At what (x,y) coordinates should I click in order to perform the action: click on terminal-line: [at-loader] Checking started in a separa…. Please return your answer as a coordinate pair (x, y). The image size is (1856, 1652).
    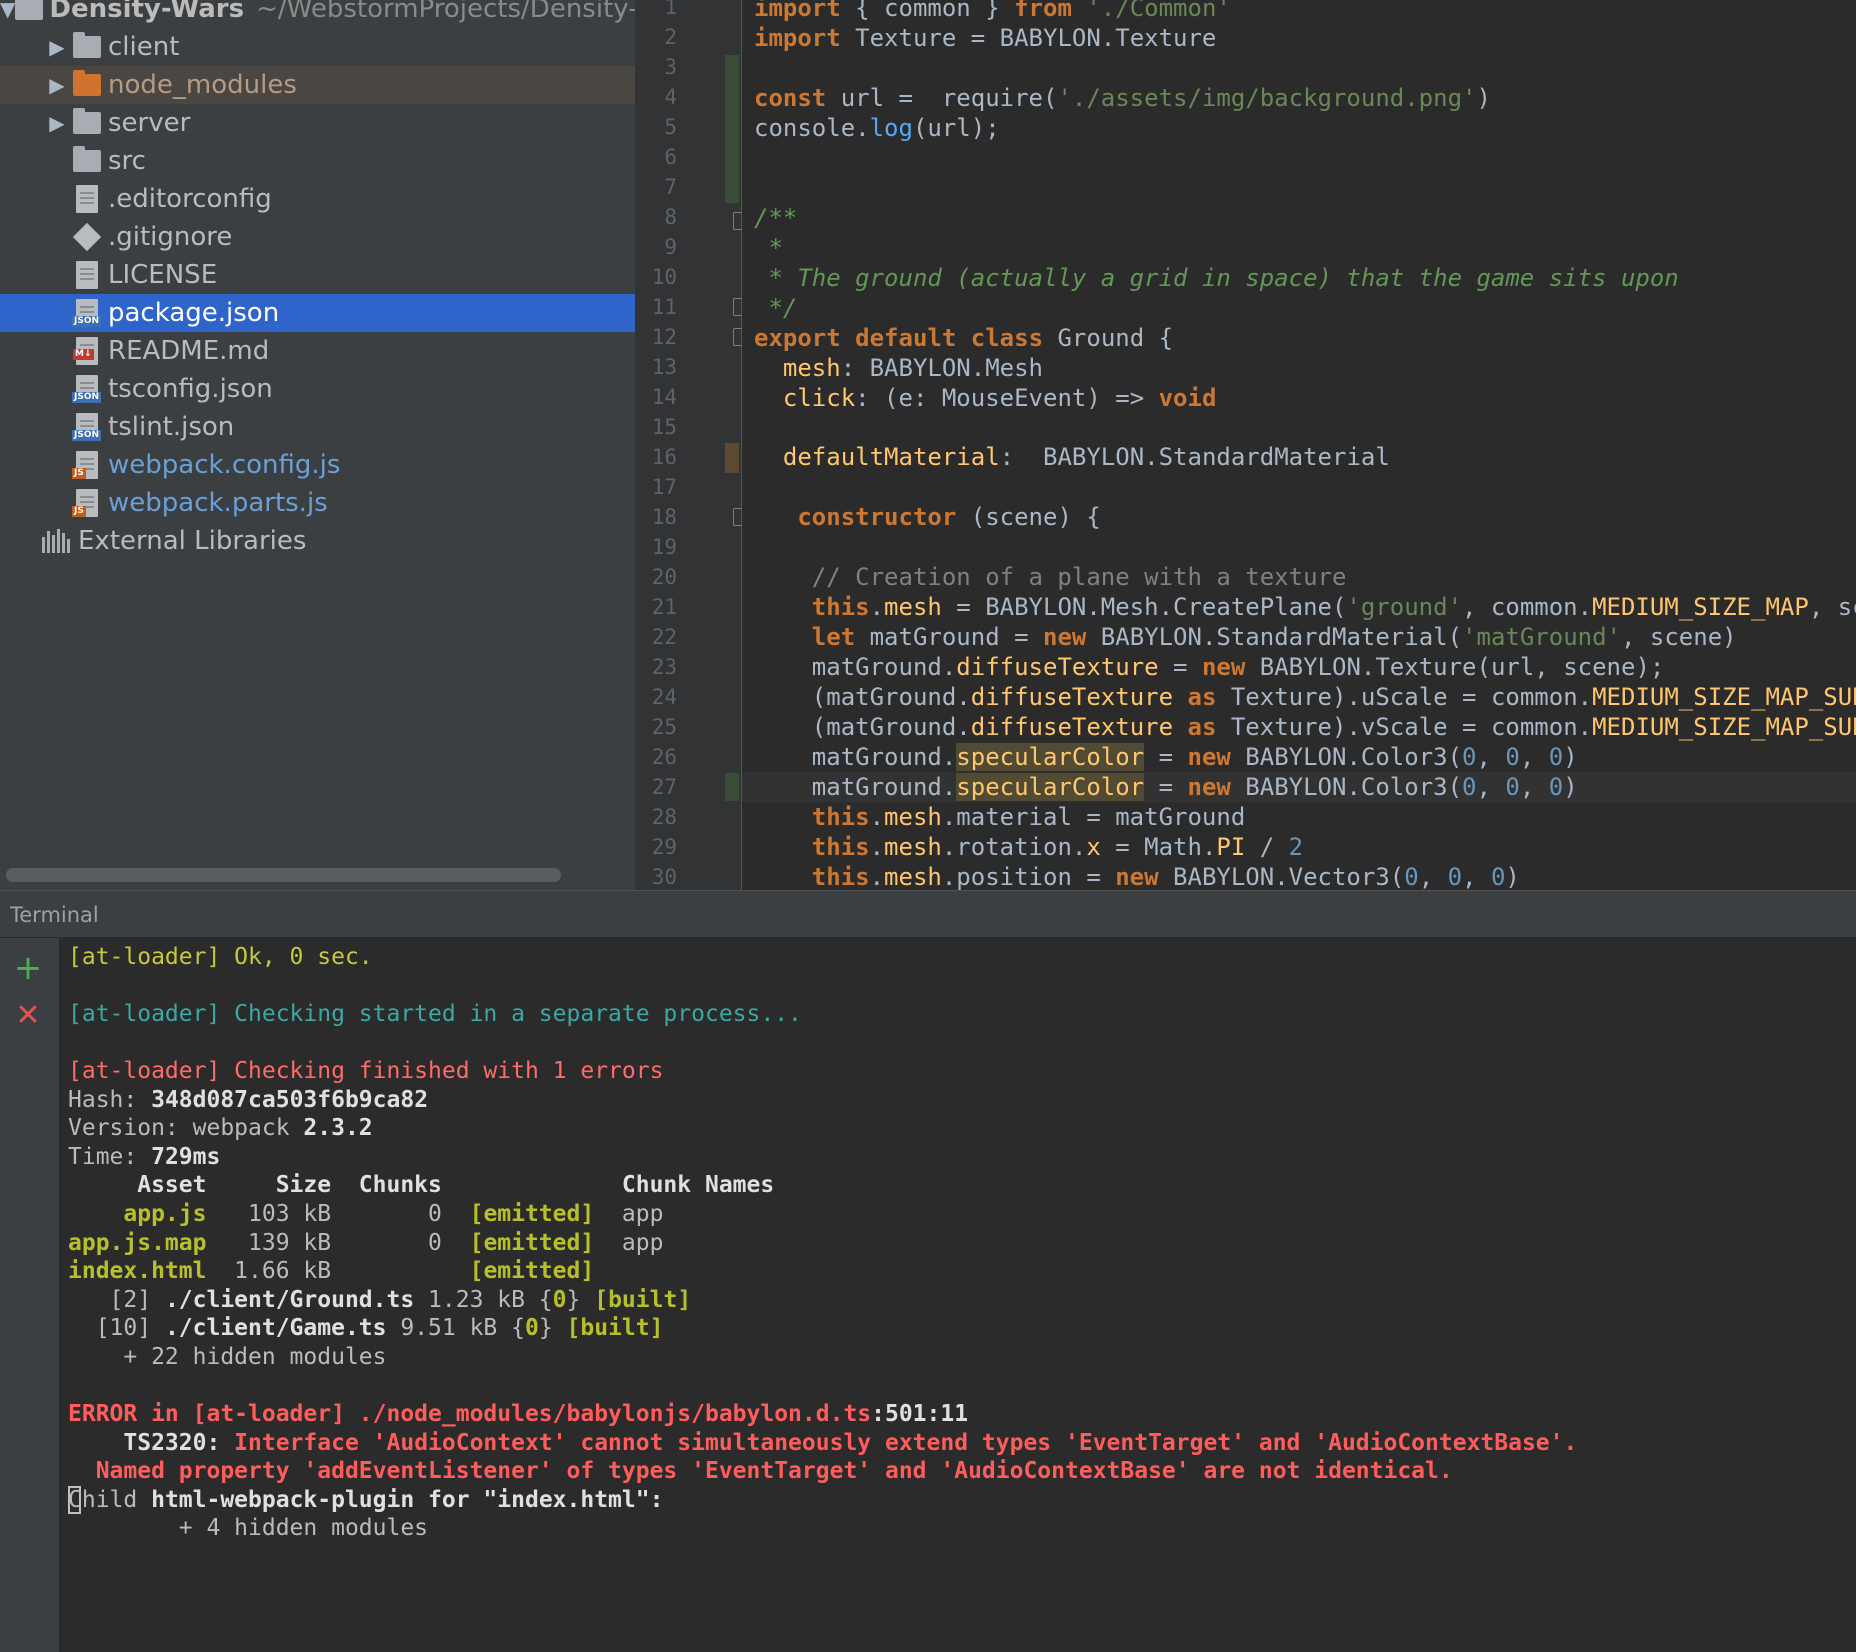
    Looking at the image, I should click on (435, 1014).